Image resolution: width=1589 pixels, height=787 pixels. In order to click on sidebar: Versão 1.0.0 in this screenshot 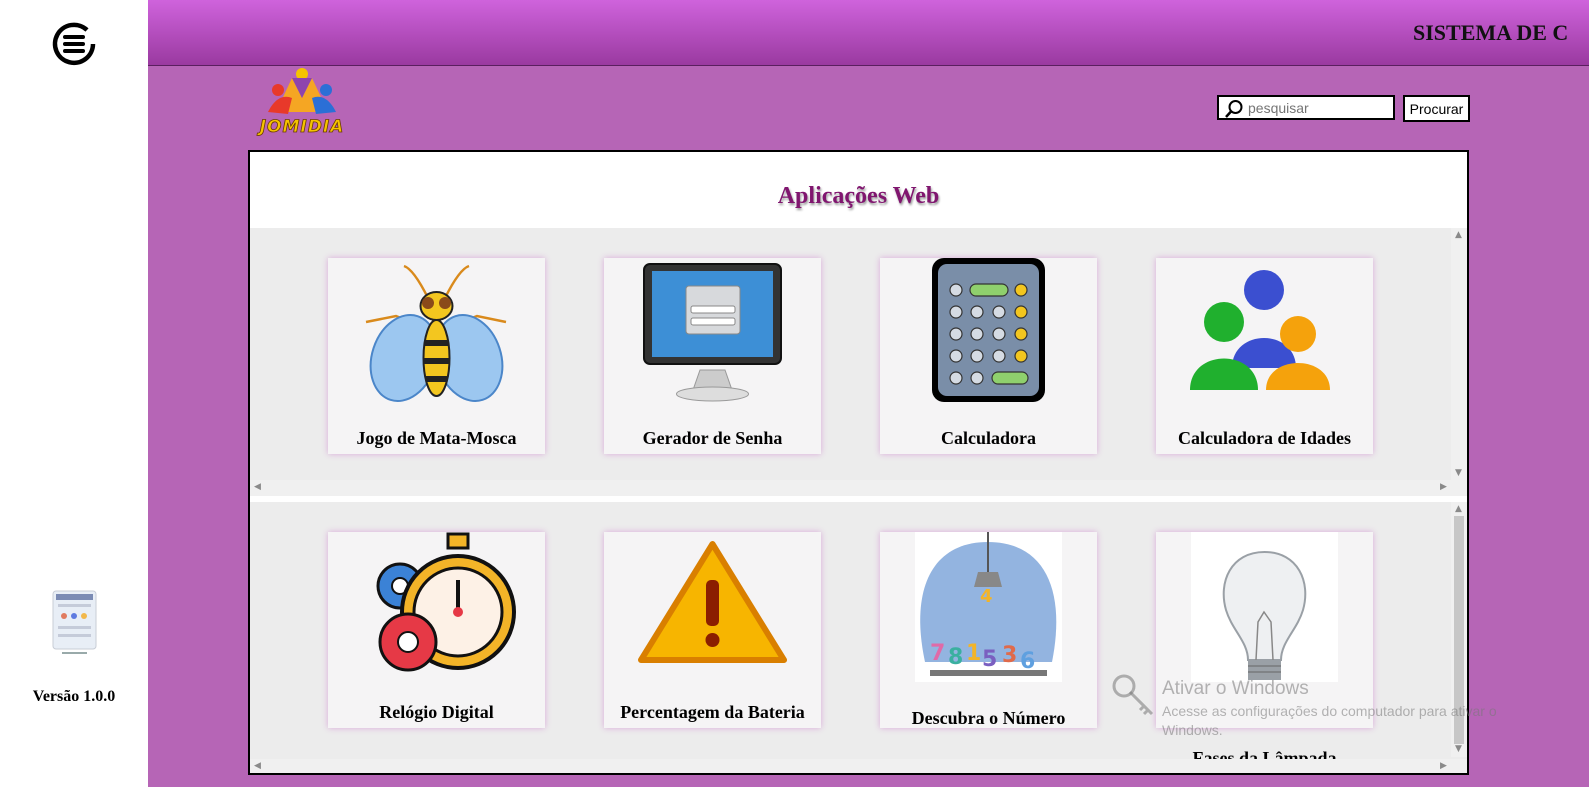, I will do `click(74, 393)`.